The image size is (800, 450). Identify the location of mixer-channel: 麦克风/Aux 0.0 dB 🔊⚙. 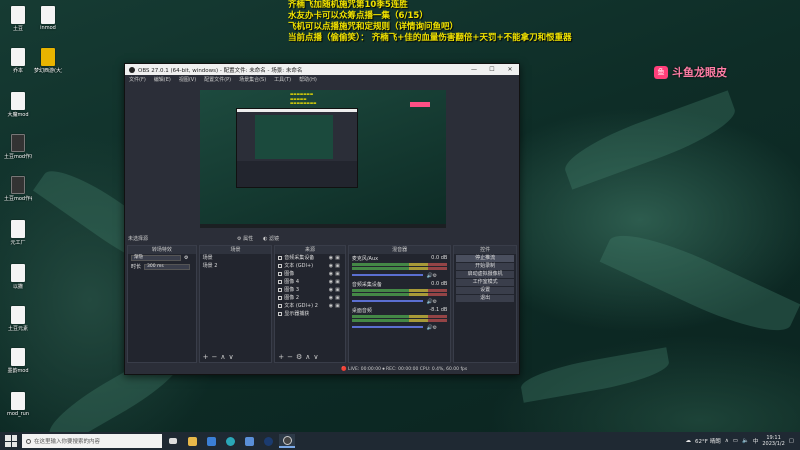
(399, 267).